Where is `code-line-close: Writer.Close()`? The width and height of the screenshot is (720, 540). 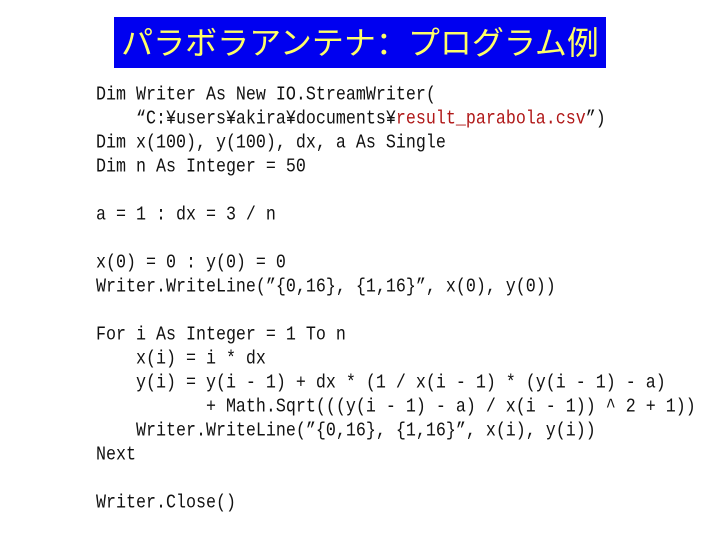
code-line-close: Writer.Close() is located at coordinates (166, 503).